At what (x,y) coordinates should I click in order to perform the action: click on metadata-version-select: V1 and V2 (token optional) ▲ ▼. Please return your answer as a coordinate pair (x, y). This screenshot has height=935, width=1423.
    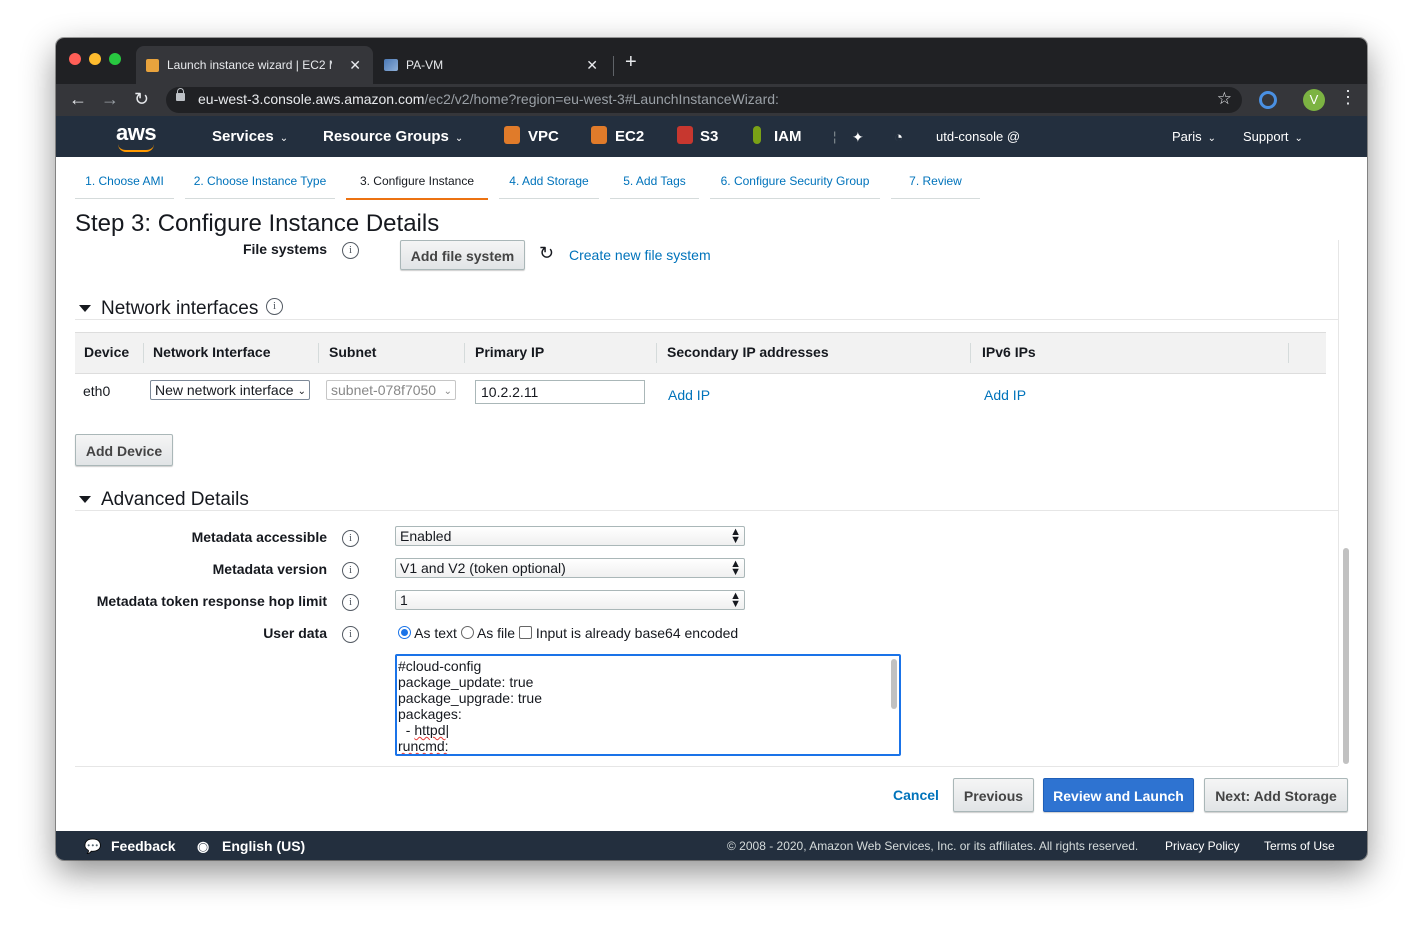
    Looking at the image, I should click on (570, 568).